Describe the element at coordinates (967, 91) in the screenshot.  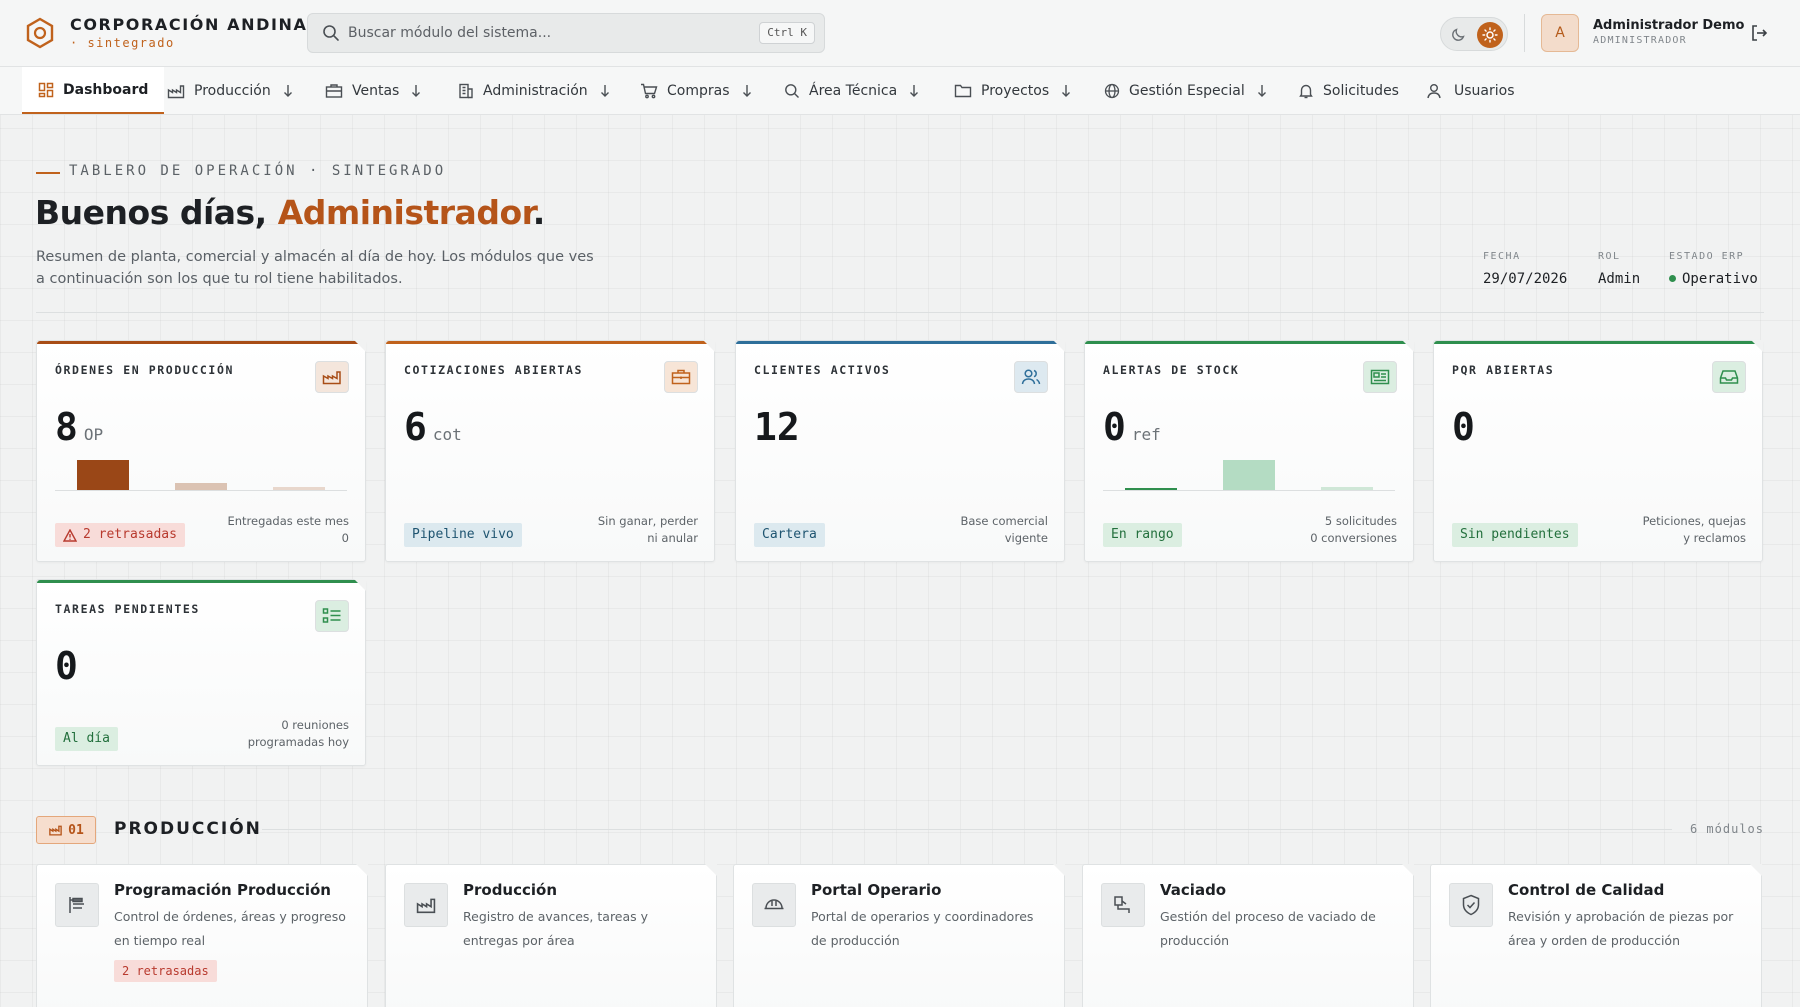
I see `folder-icon` at that location.